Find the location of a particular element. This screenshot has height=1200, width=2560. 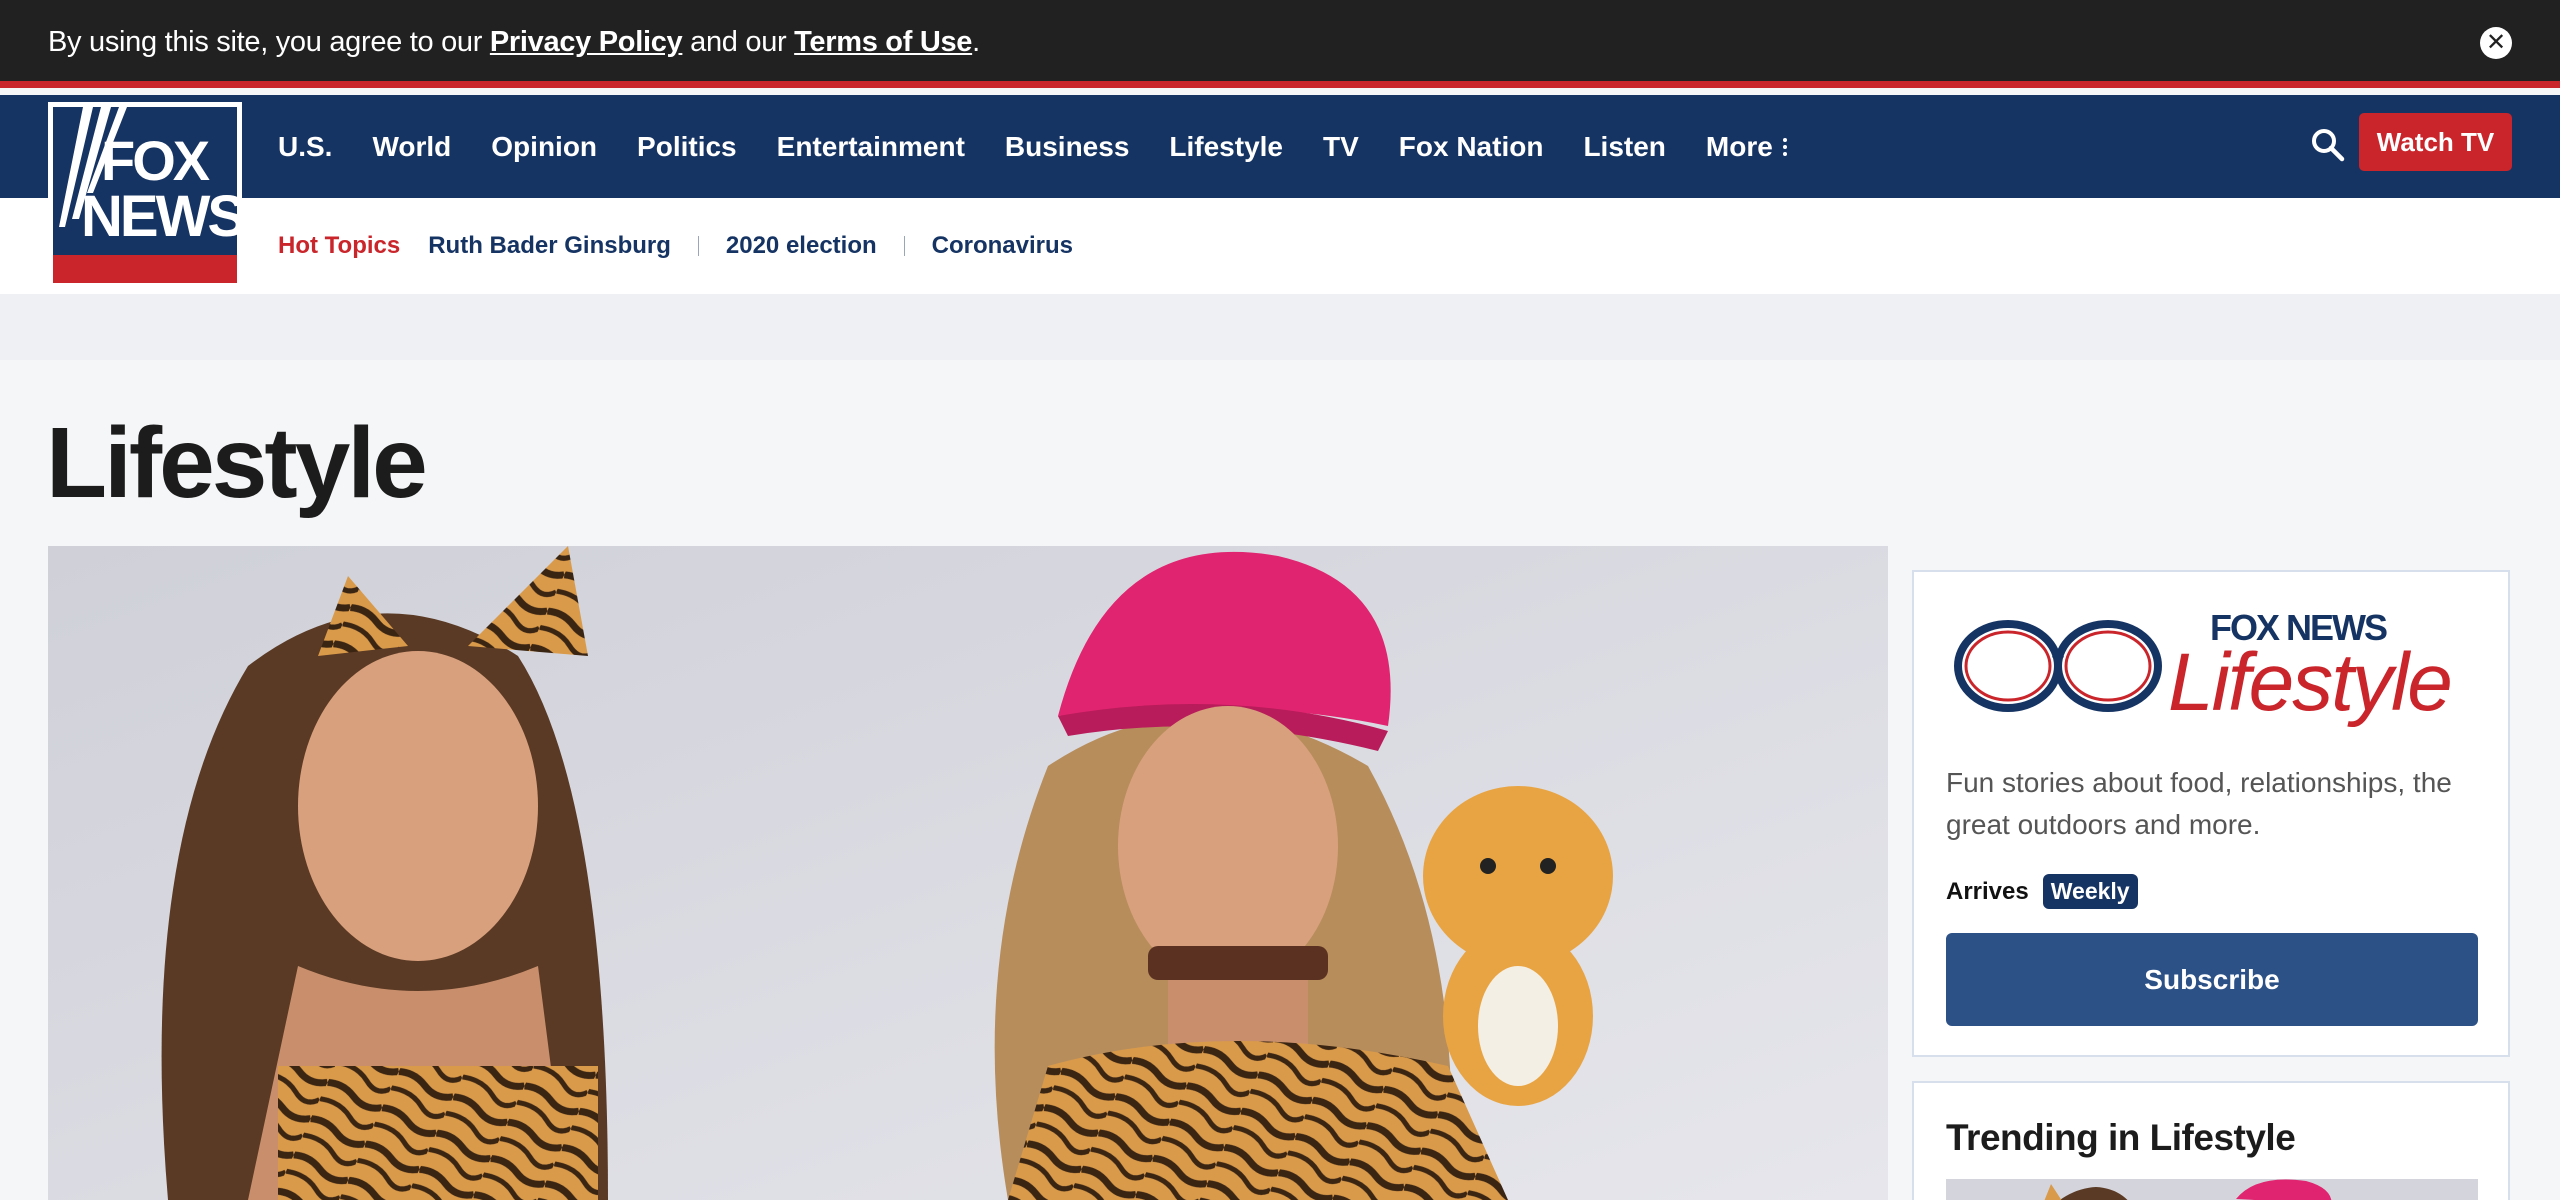

watch-tv-button: Watch TV is located at coordinates (2435, 142).